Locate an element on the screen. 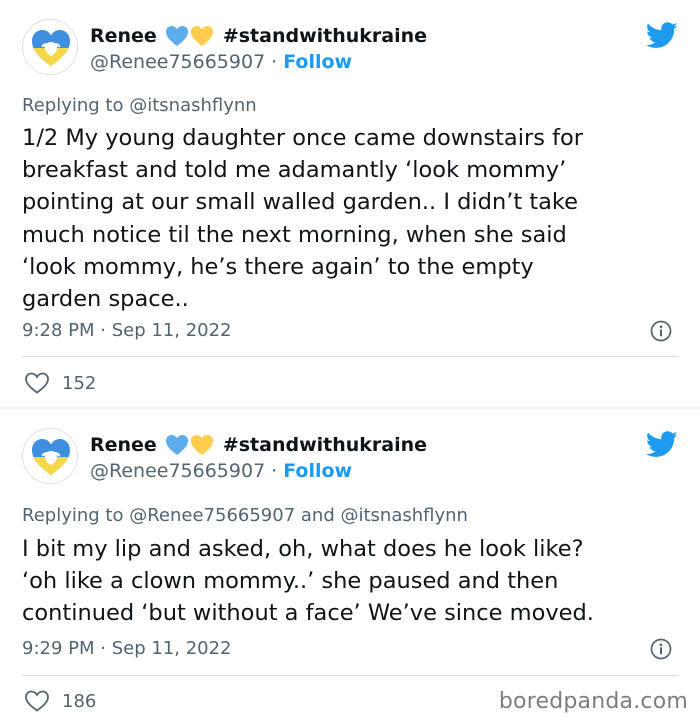 The width and height of the screenshot is (700, 728). replying-to-handle: @itsnashflynn is located at coordinates (192, 105).